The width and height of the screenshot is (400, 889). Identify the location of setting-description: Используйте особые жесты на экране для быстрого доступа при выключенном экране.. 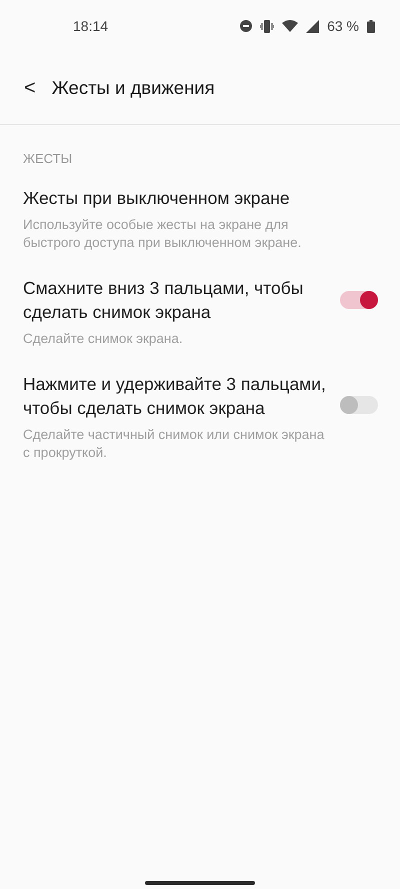
(162, 234).